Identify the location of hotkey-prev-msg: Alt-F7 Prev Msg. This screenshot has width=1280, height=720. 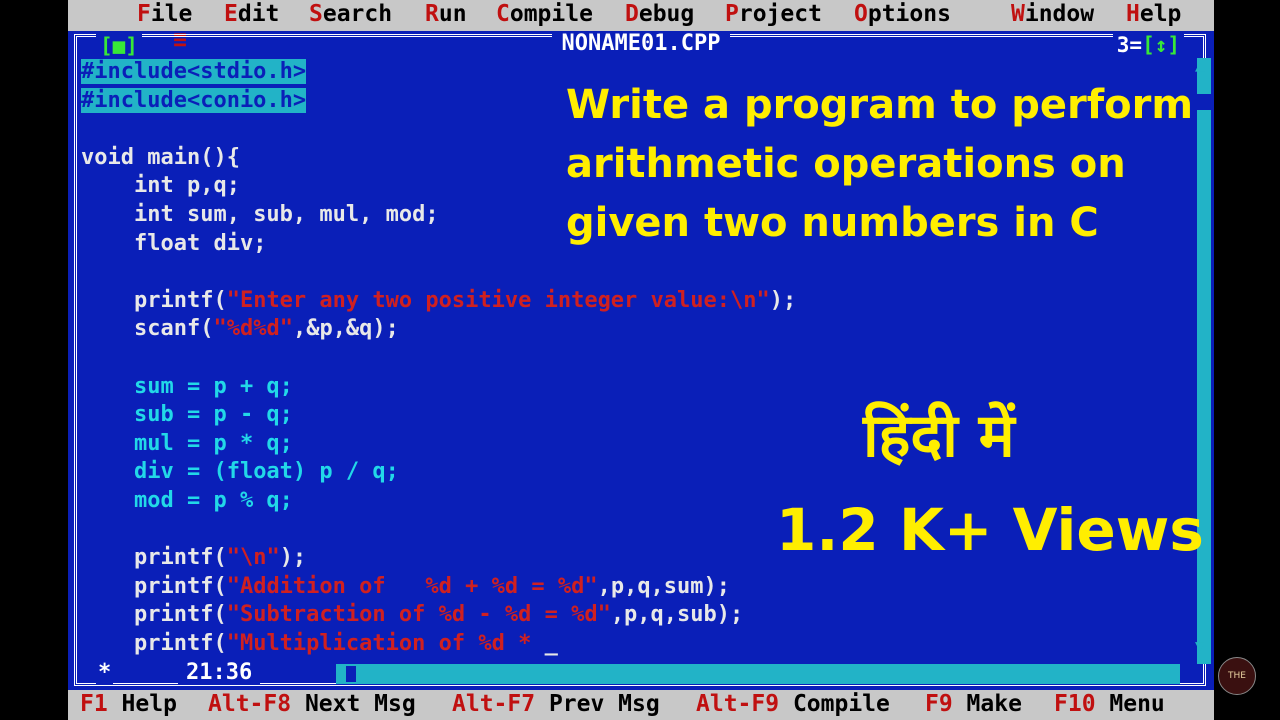
(556, 704).